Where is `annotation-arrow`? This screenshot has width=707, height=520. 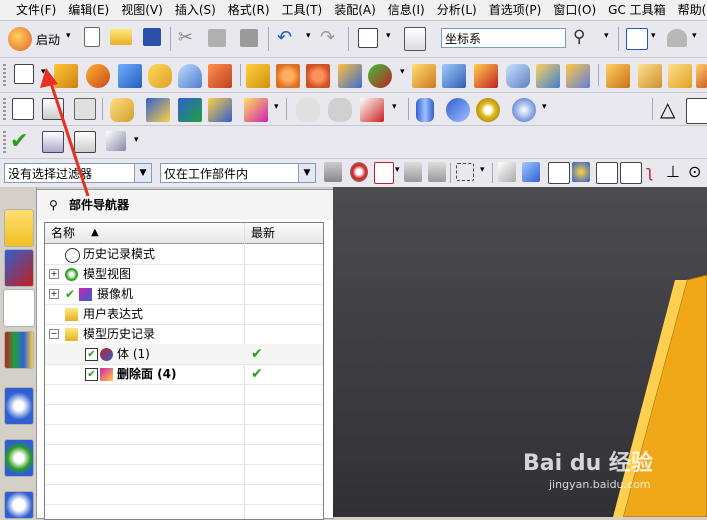
annotation-arrow is located at coordinates (65, 132).